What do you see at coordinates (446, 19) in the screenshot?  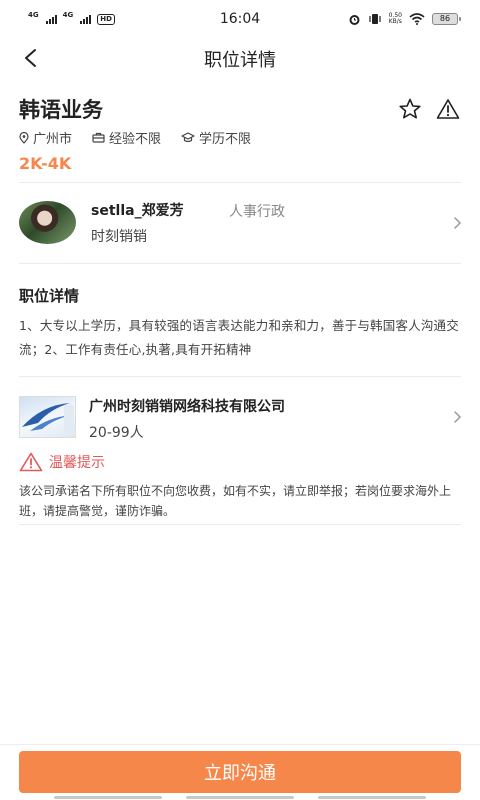 I see `battery-icon: 86` at bounding box center [446, 19].